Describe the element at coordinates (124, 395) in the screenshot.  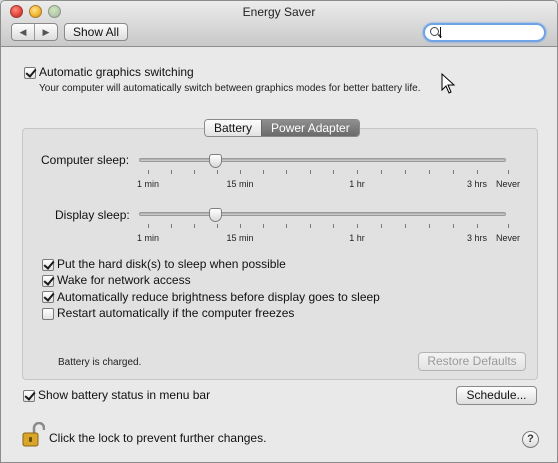
I see `show-battery-status-label: Show battery status in menu bar` at that location.